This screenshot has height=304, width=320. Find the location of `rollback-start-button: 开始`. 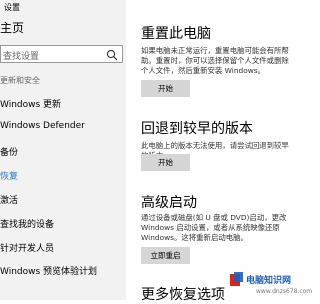

rollback-start-button: 开始 is located at coordinates (165, 162).